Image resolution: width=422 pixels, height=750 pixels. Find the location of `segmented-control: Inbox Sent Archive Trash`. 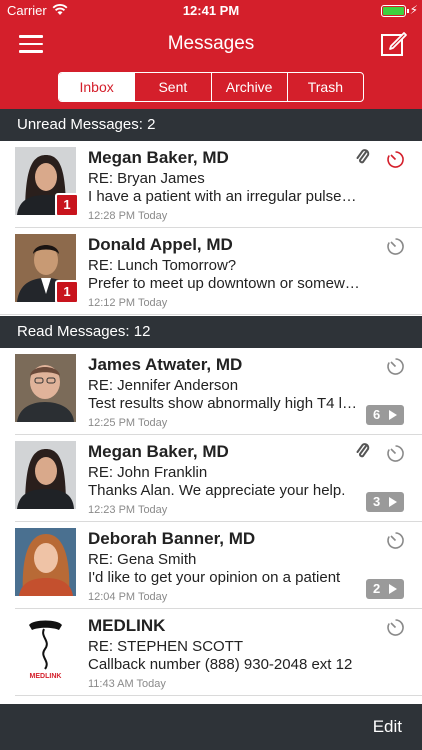

segmented-control: Inbox Sent Archive Trash is located at coordinates (211, 87).